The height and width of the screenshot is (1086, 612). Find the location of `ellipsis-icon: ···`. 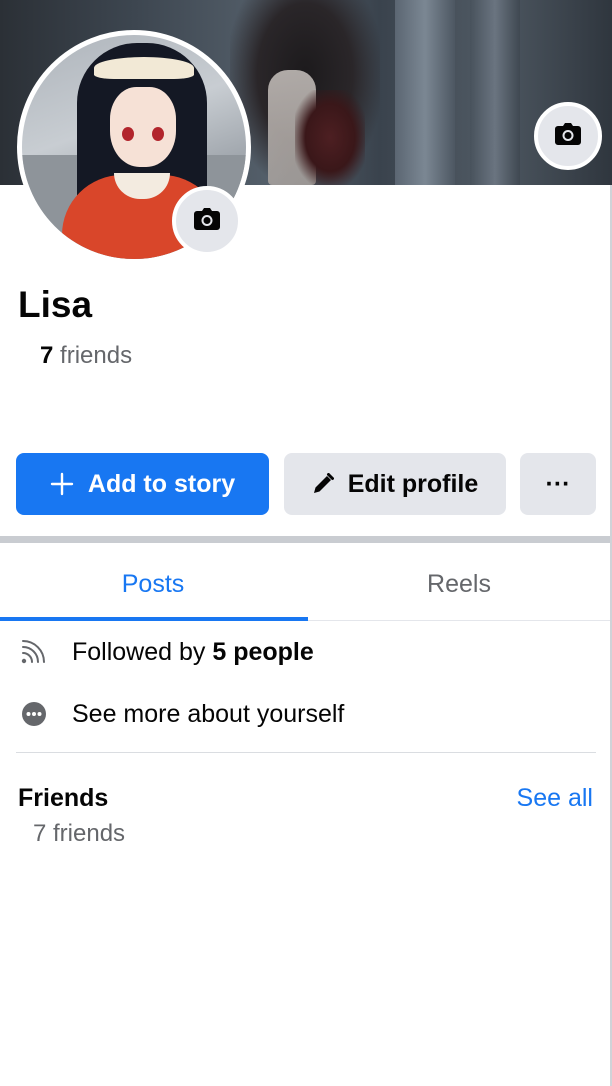

ellipsis-icon: ··· is located at coordinates (558, 483).